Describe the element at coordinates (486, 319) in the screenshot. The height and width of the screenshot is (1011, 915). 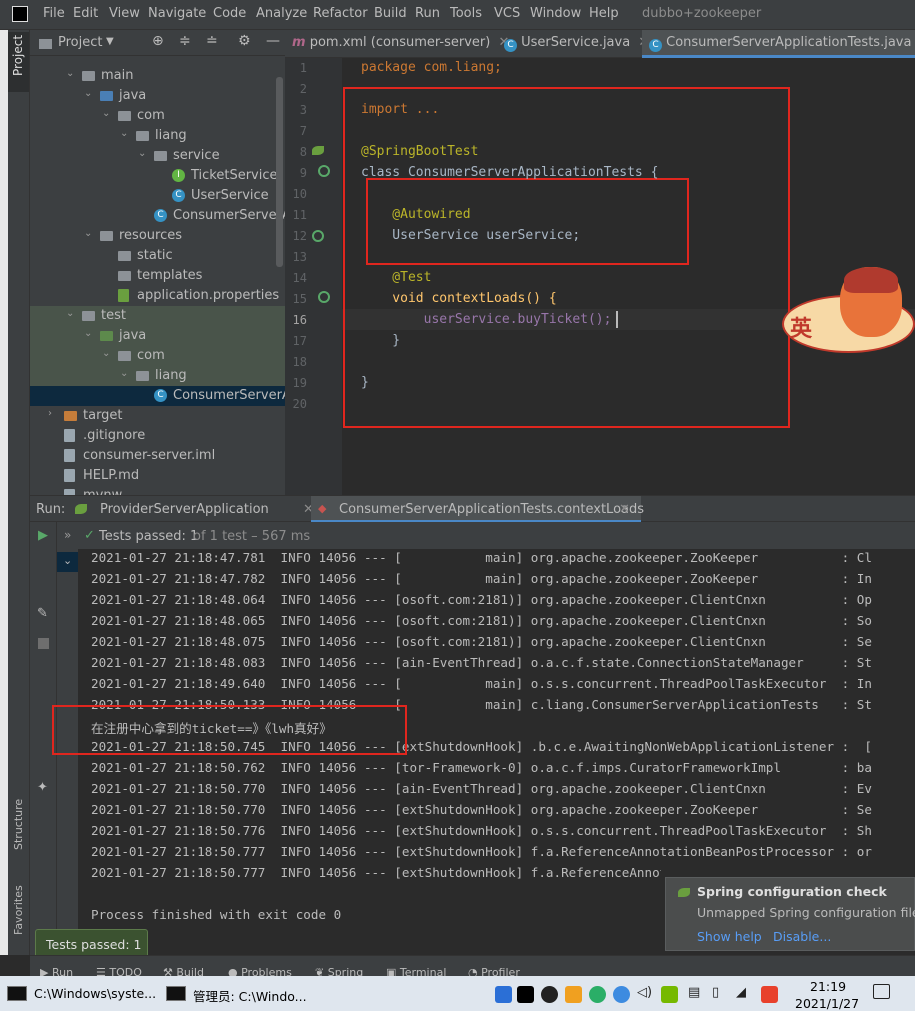
I see `code-line: userService.buyTicket();` at that location.